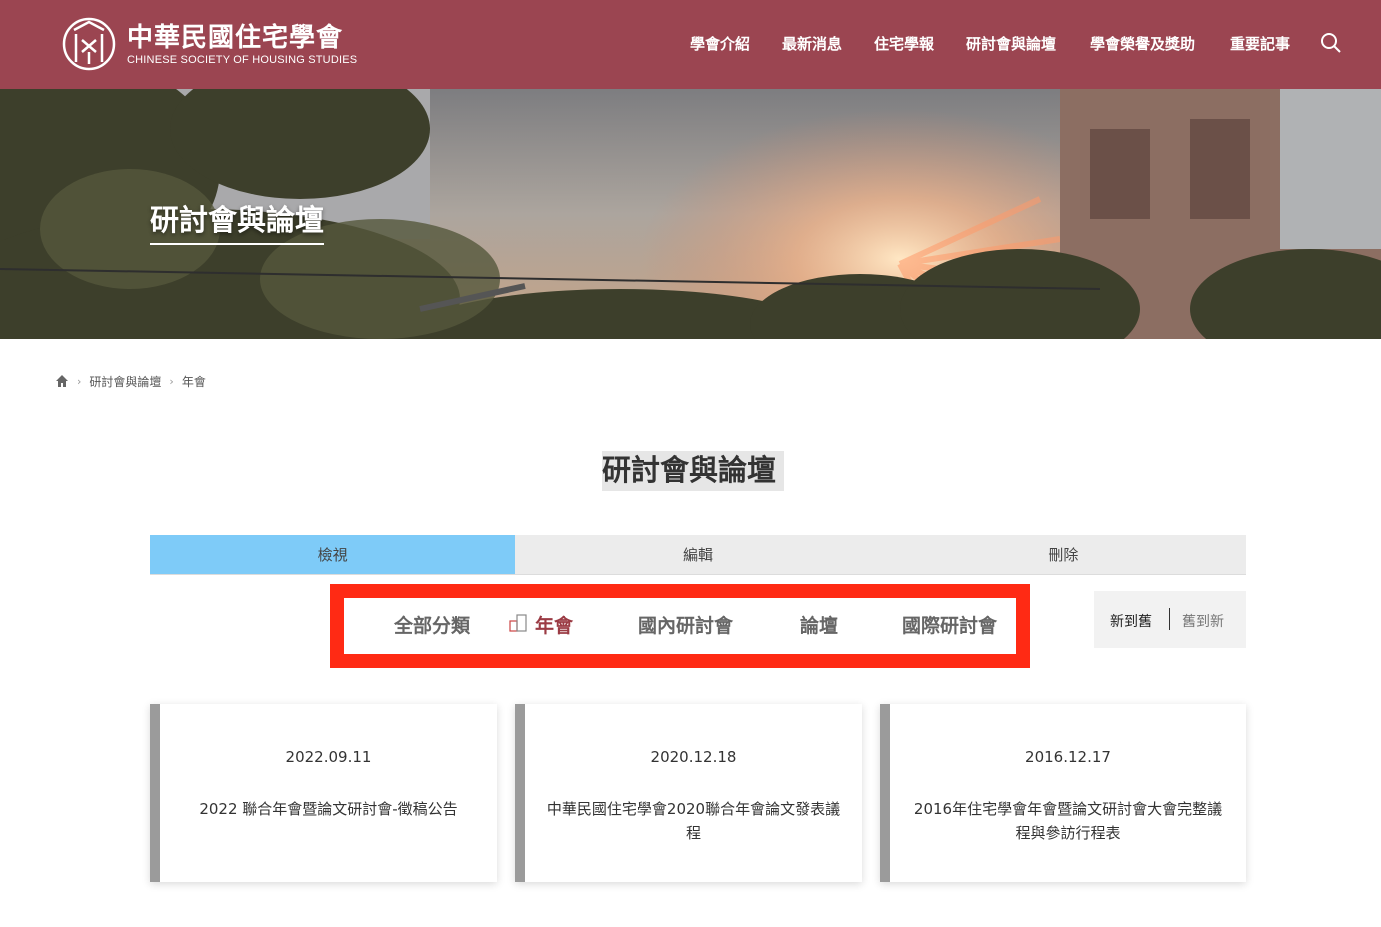  Describe the element at coordinates (720, 43) in the screenshot. I see `nav-about: 學會介紹` at that location.